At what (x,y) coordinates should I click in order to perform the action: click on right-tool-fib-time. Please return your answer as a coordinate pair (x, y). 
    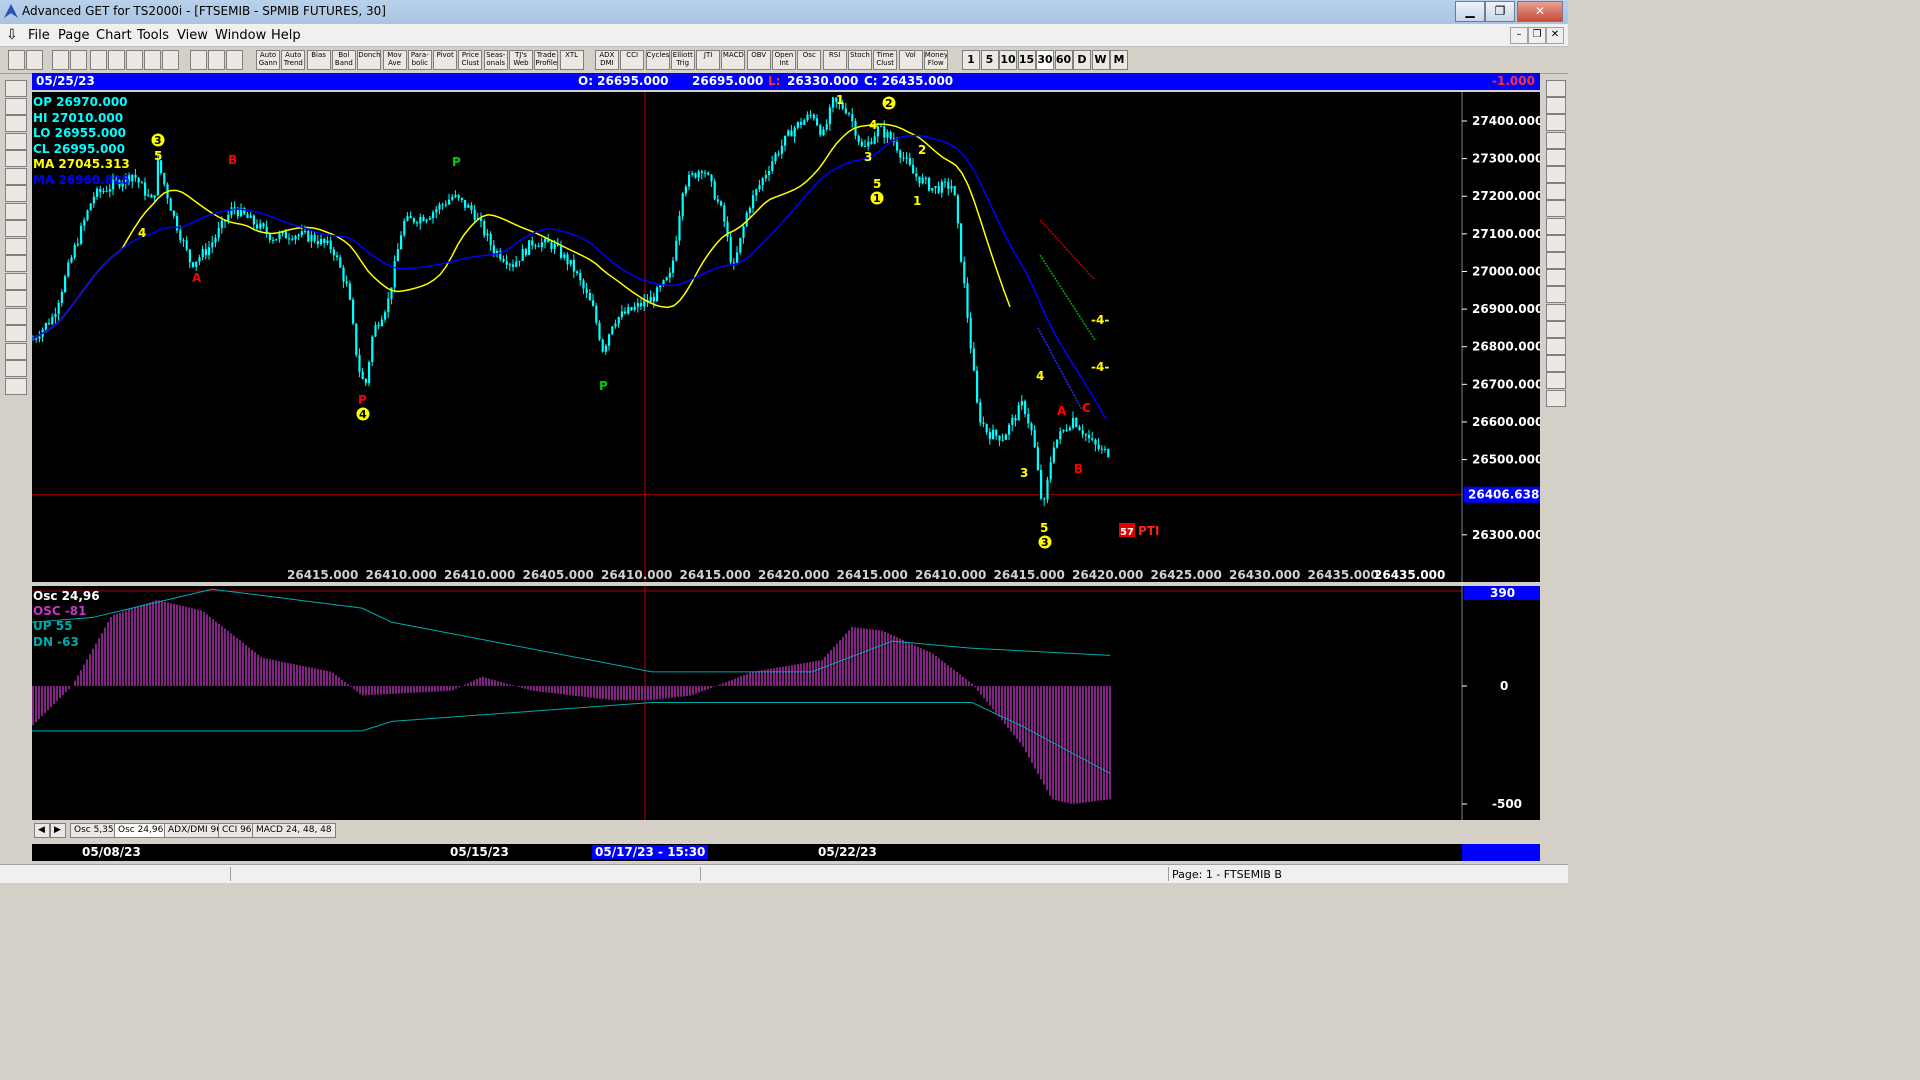
    Looking at the image, I should click on (1556, 157).